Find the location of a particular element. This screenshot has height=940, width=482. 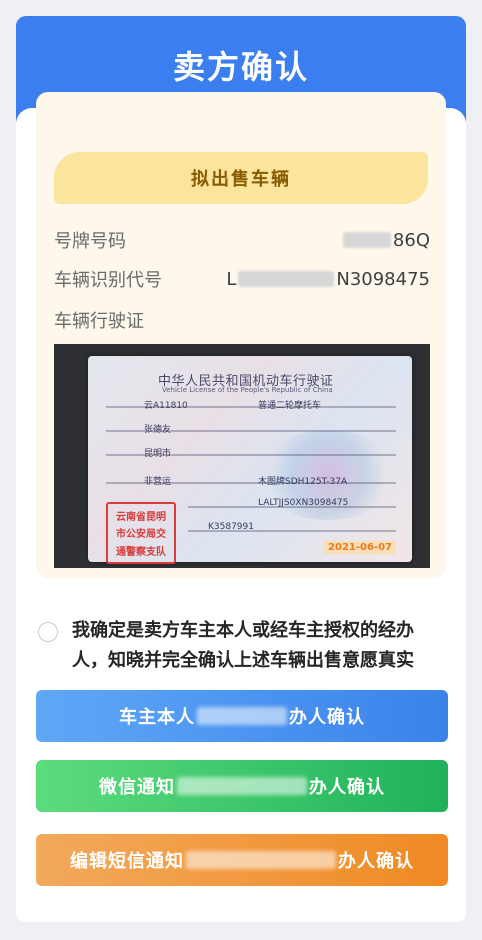

page-title: 卖方确认 is located at coordinates (240, 67).